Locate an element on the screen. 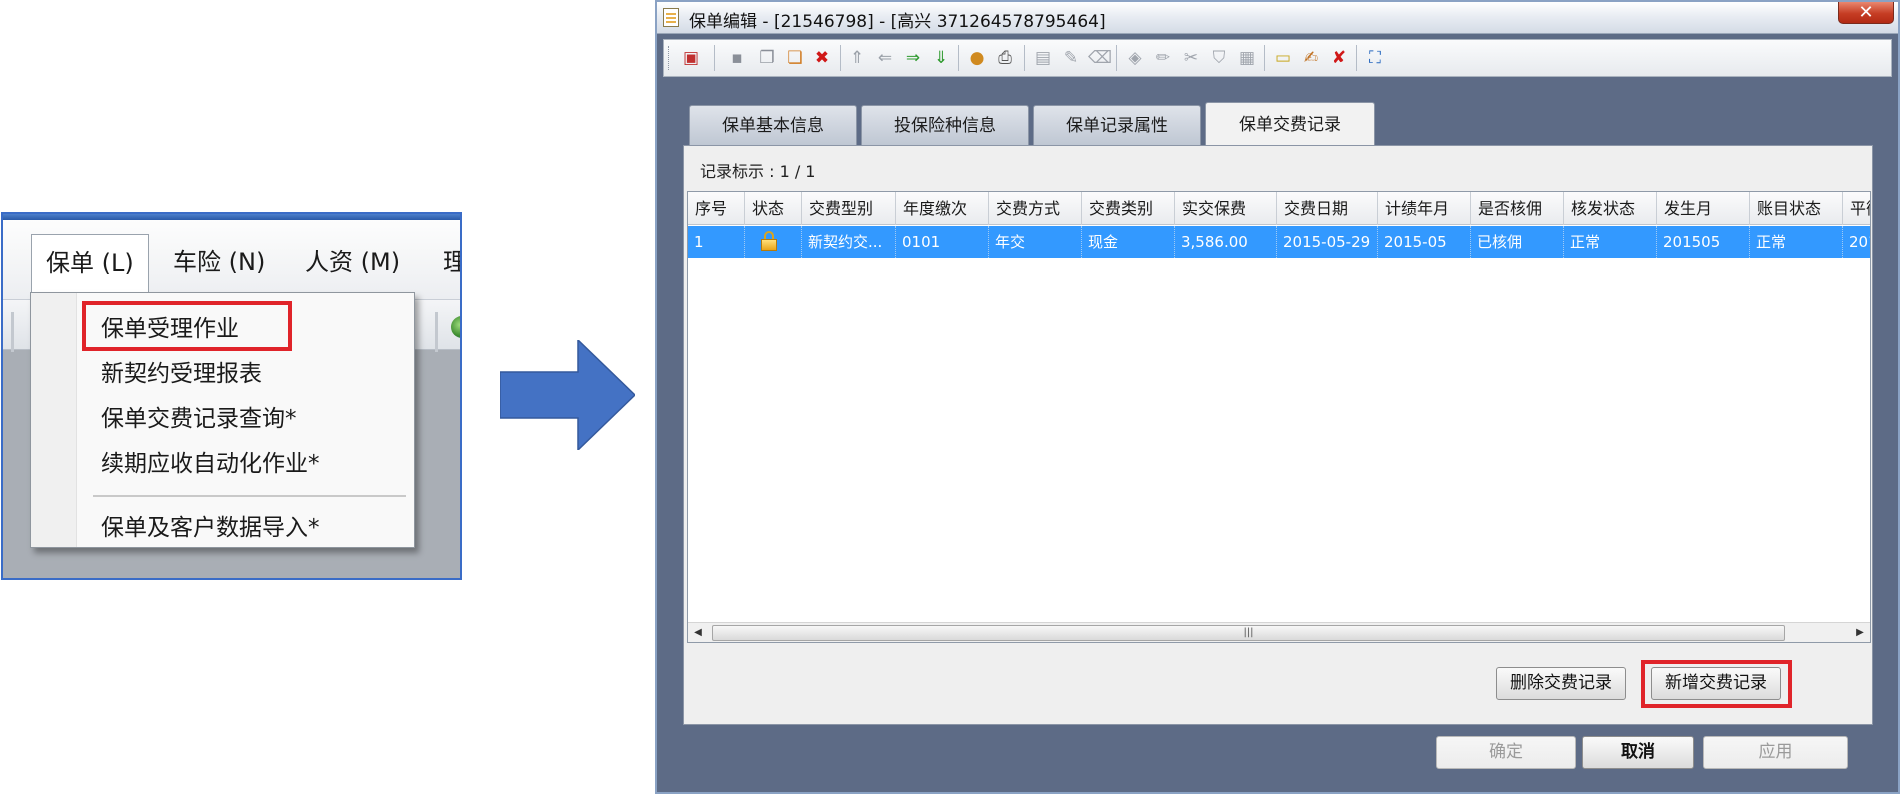 The height and width of the screenshot is (794, 1902). menu-gutter is located at coordinates (54, 420).